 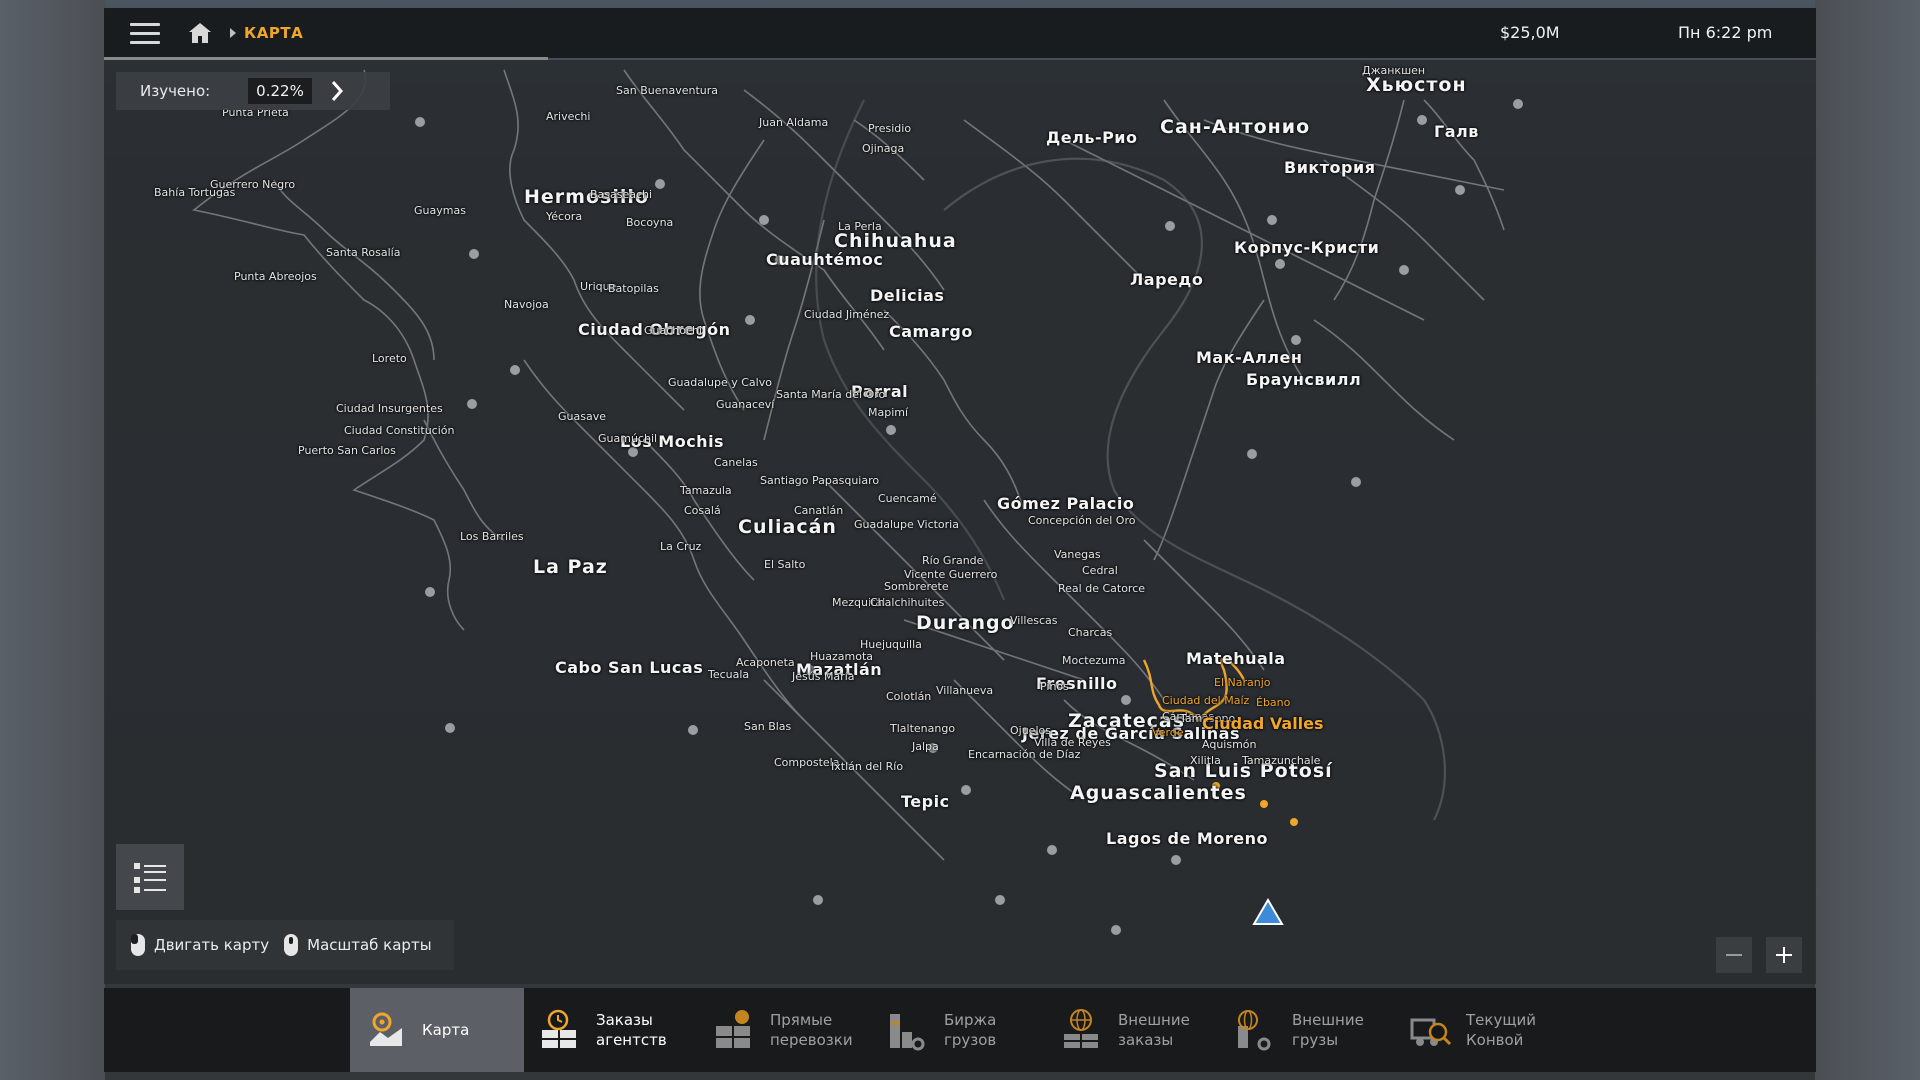 I want to click on hint-zoom-map: Масштаб карты, so click(x=357, y=945).